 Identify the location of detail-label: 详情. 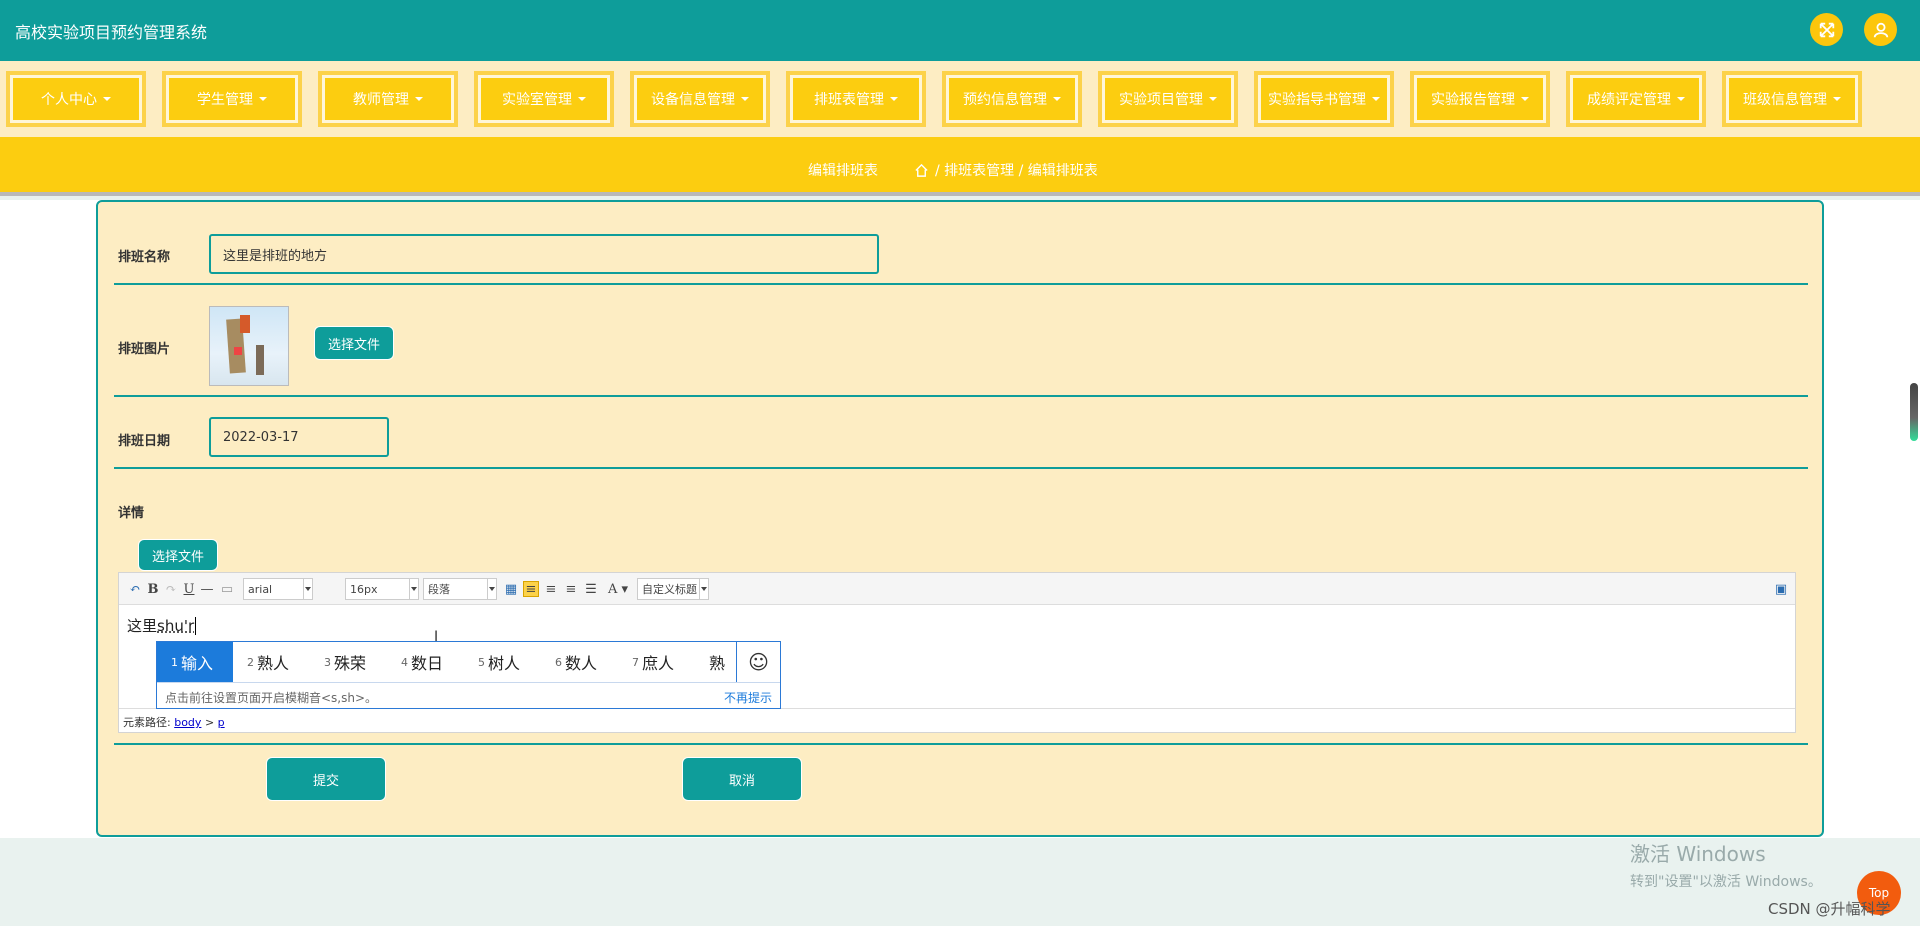
(131, 513).